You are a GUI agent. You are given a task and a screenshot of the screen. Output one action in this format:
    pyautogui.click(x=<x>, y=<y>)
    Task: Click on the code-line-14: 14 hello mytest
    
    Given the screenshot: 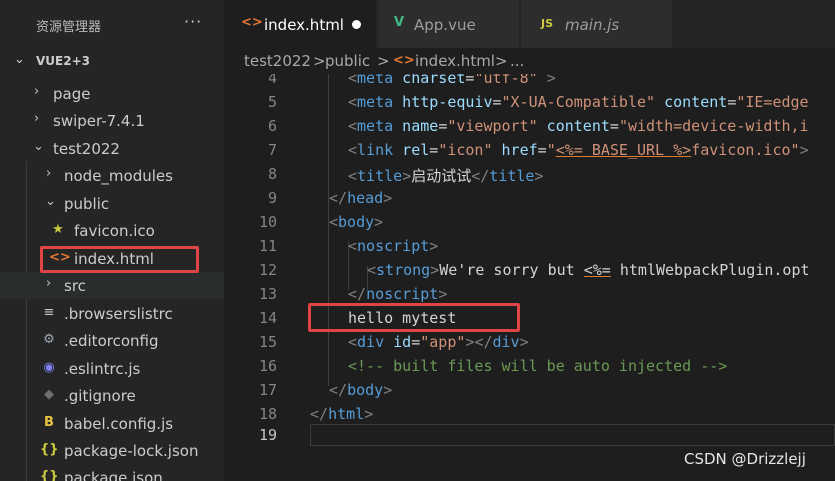 What is the action you would take?
    pyautogui.click(x=529, y=319)
    